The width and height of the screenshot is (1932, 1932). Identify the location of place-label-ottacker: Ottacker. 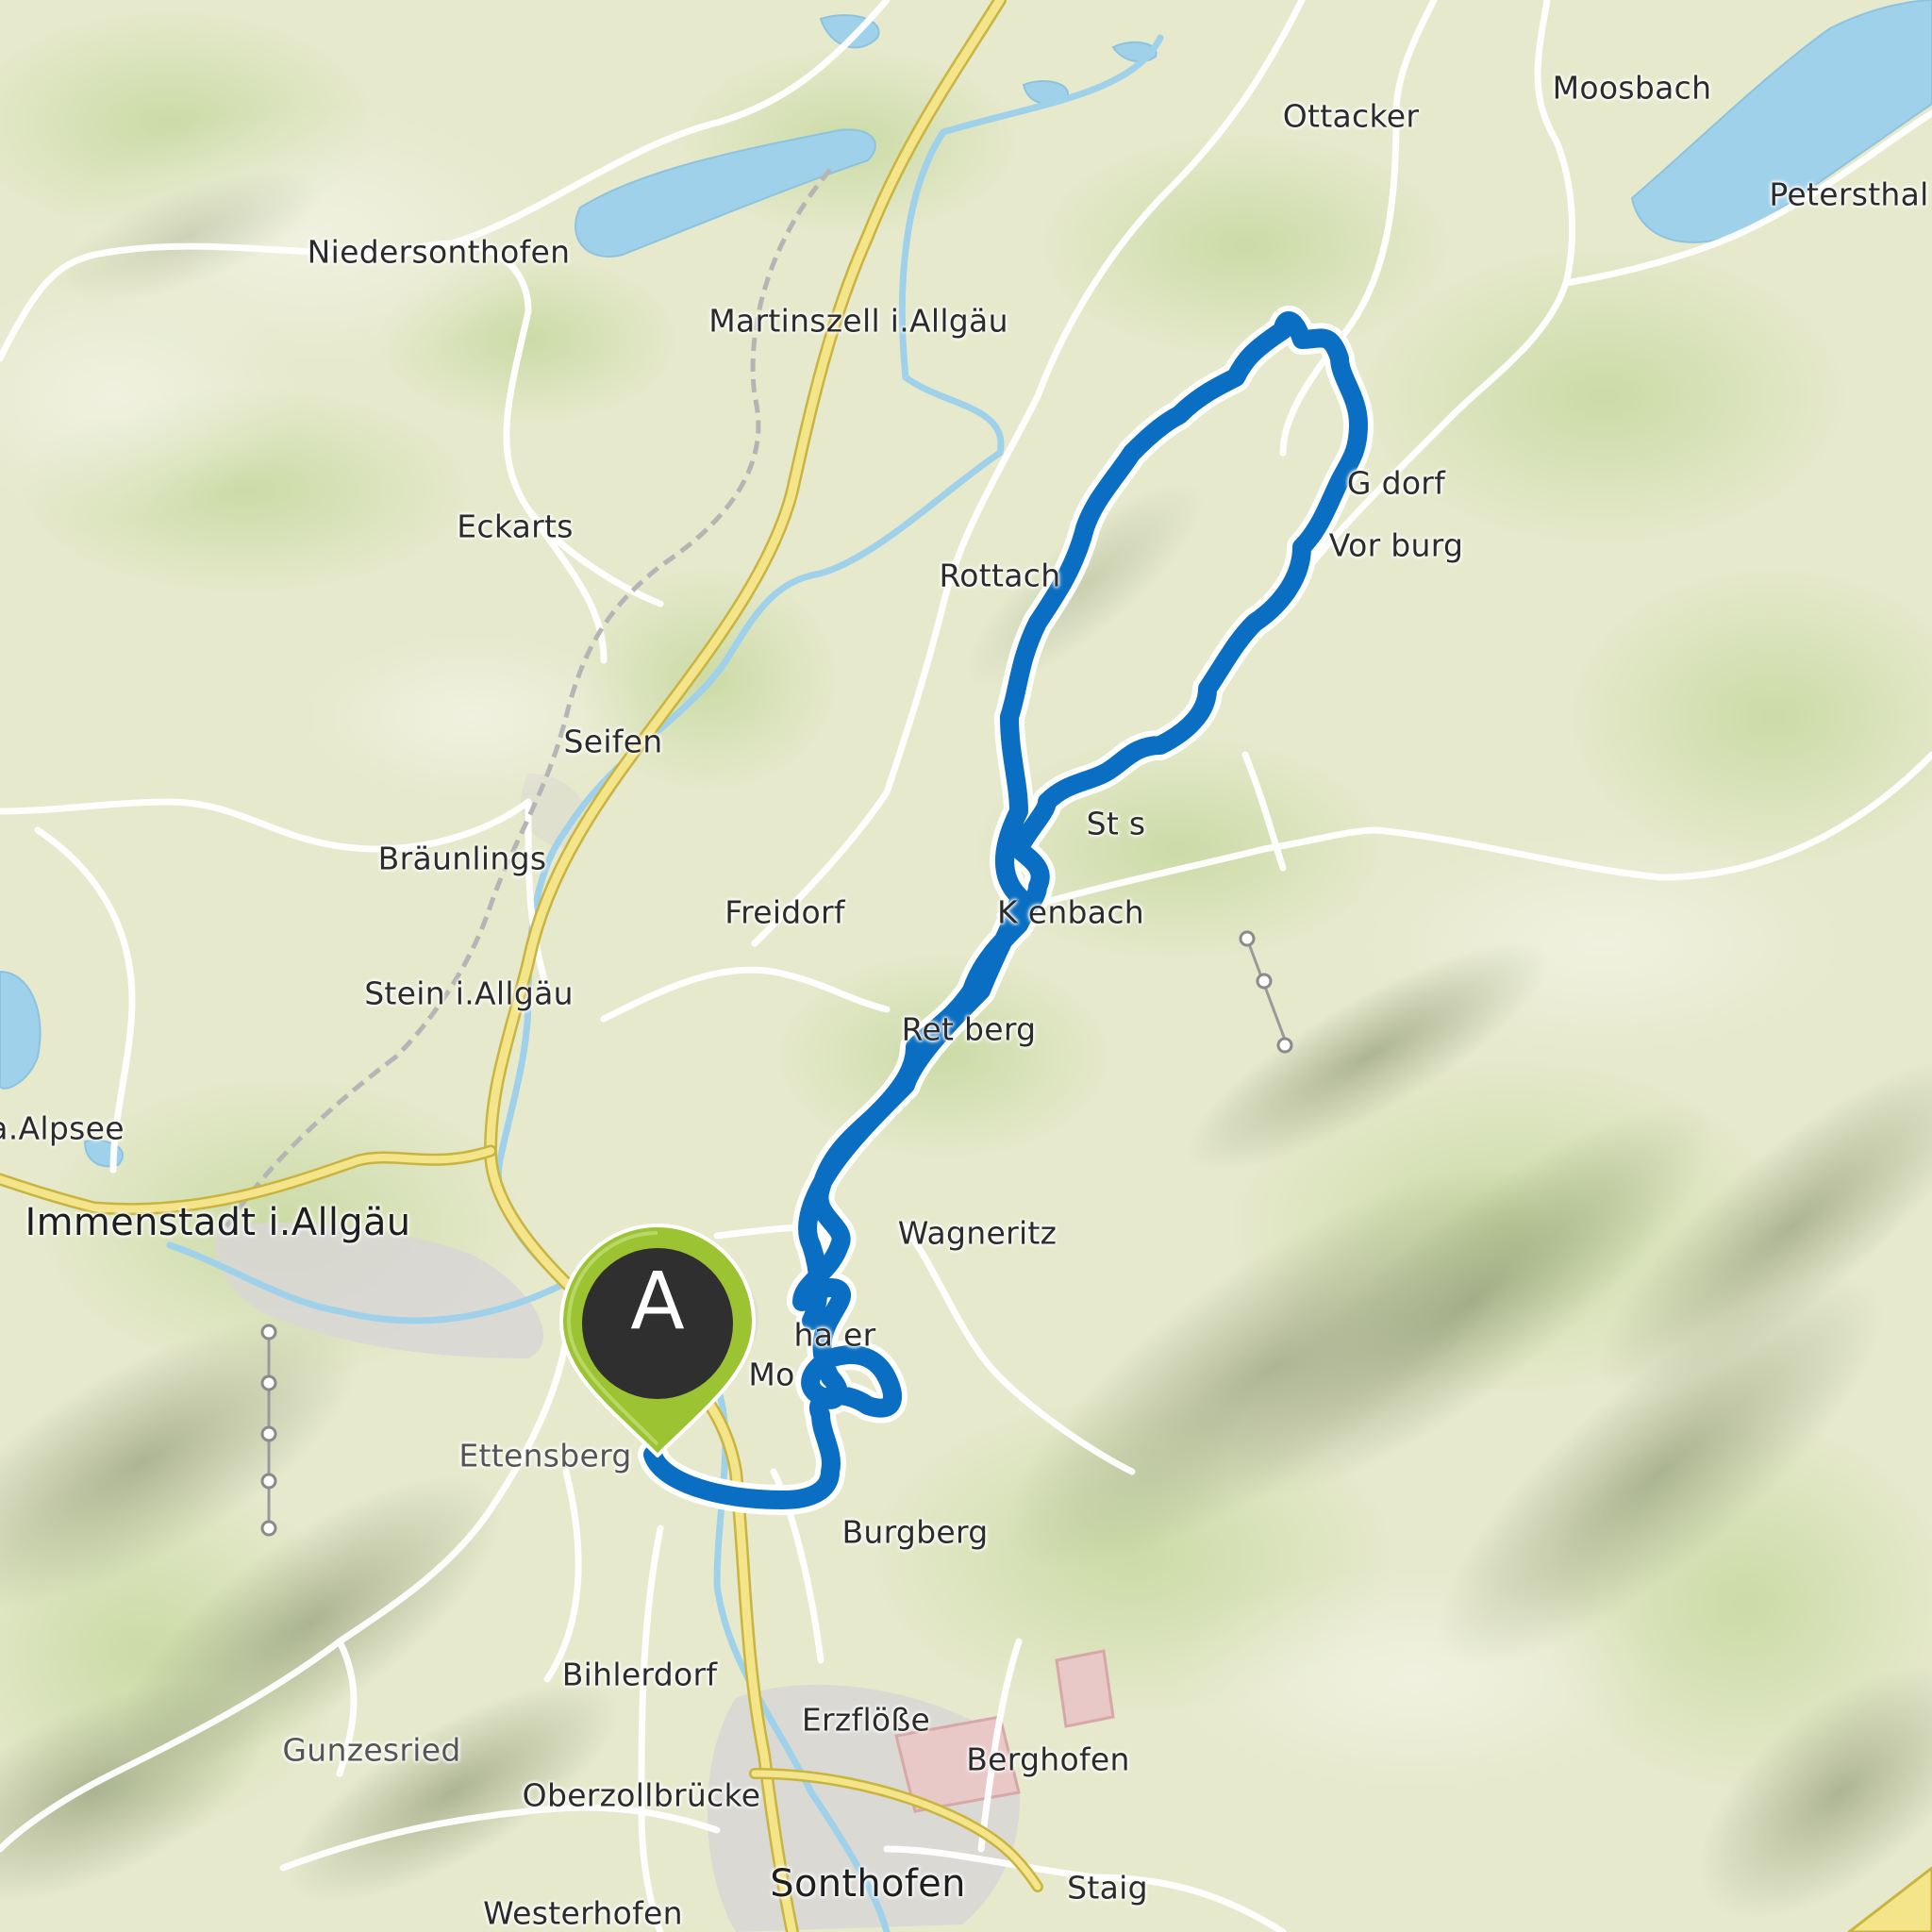
(1351, 116).